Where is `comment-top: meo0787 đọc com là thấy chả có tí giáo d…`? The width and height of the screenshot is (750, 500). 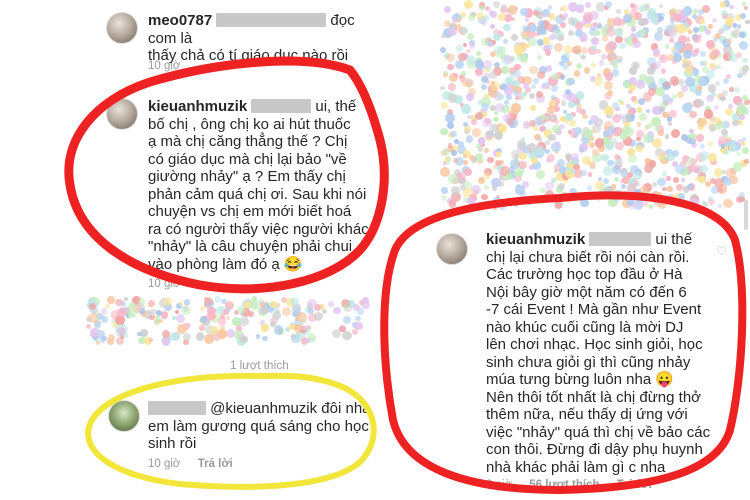
comment-top: meo0787 đọc com là thấy chả có tí giáo d… is located at coordinates (186, 36).